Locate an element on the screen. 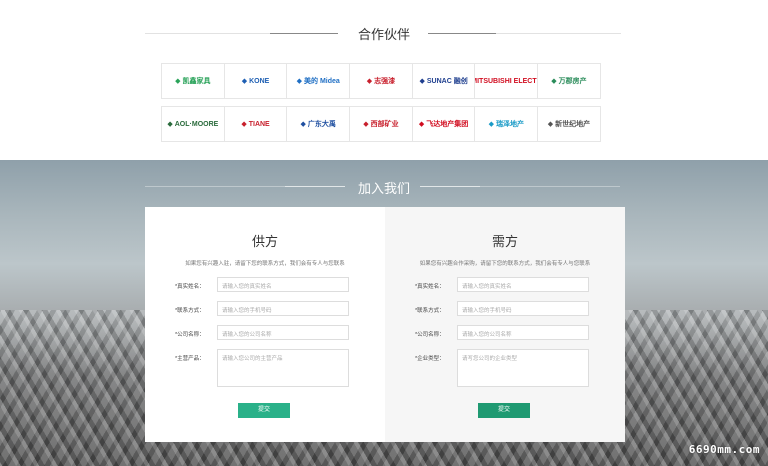 The width and height of the screenshot is (768, 466). demand-name-input: 请输入您的真实姓名 is located at coordinates (523, 284).